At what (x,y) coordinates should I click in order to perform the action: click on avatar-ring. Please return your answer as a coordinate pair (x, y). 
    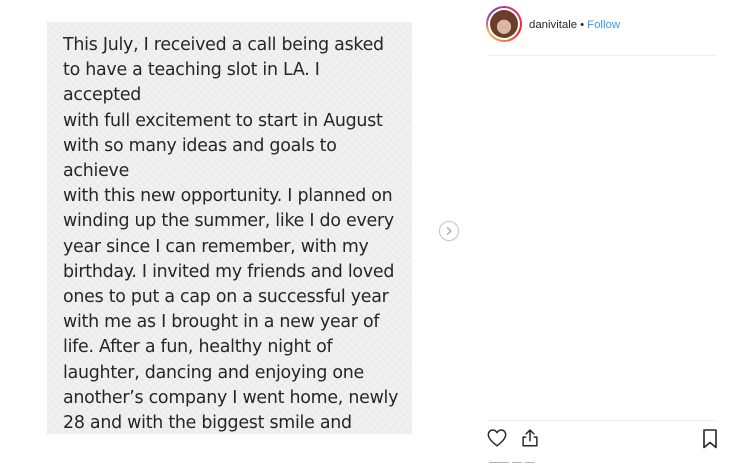
    Looking at the image, I should click on (504, 24).